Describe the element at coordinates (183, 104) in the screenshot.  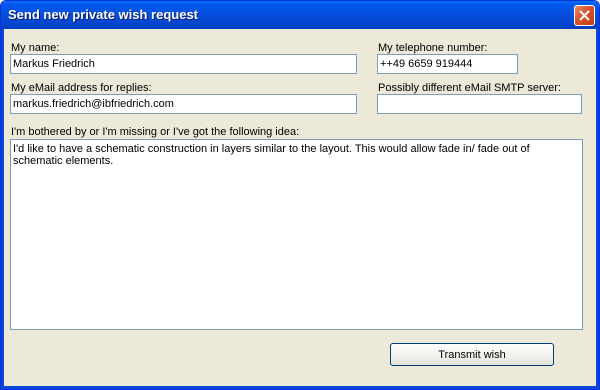
I see `email-field` at that location.